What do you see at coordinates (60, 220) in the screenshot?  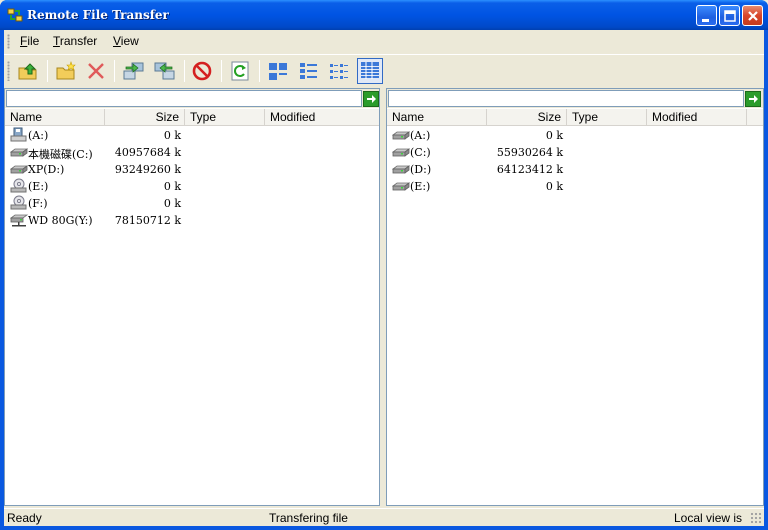 I see `item-name: WD 80G(Y:)` at bounding box center [60, 220].